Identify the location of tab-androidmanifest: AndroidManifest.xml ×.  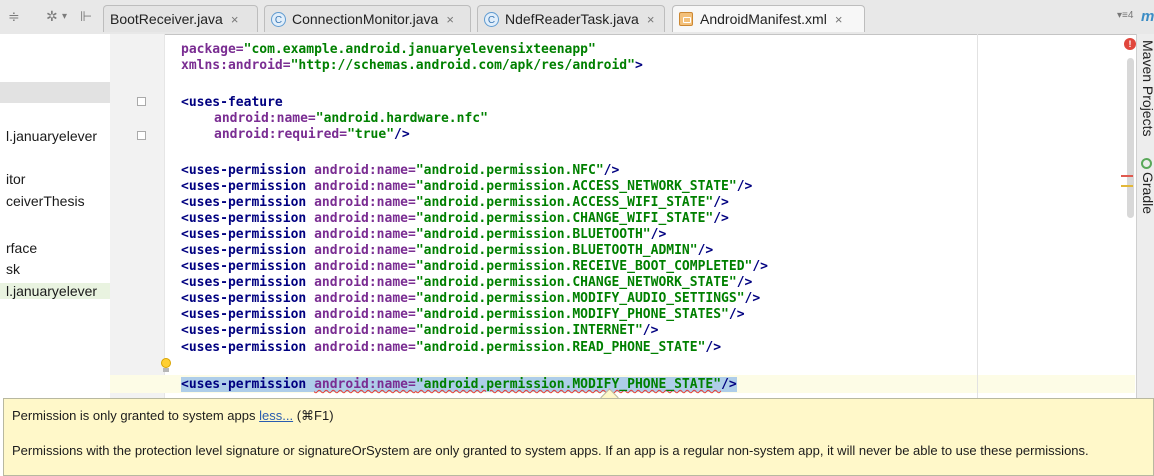
(768, 18).